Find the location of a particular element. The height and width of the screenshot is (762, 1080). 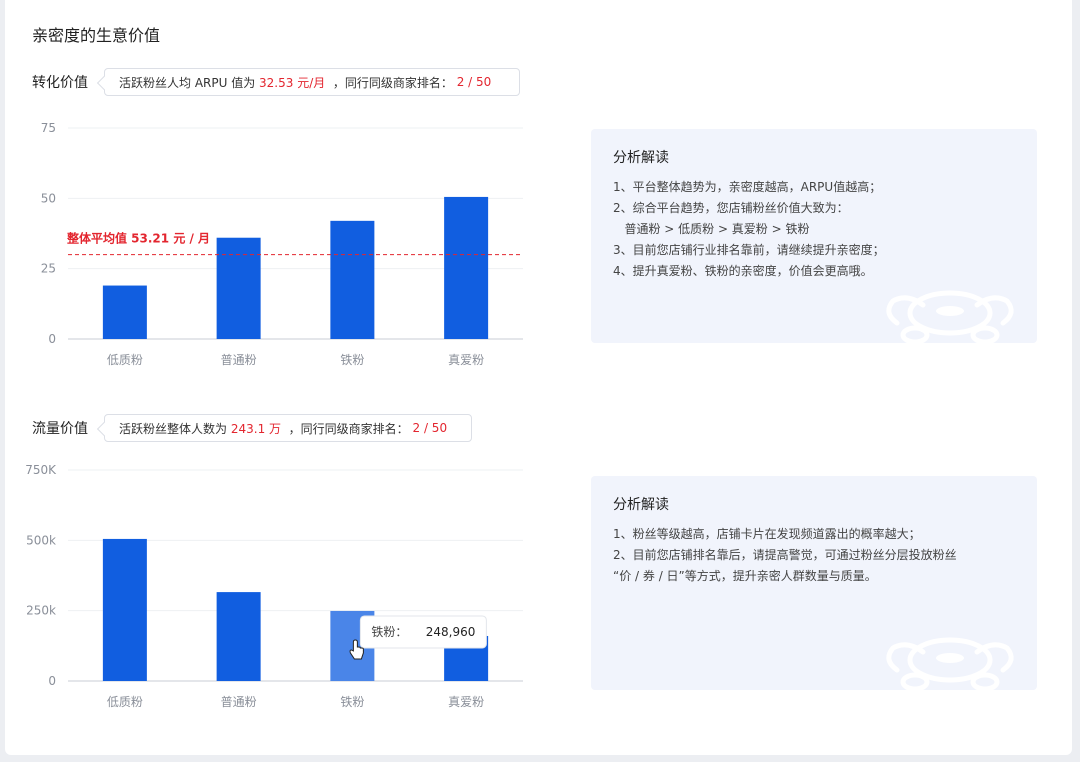

y-tick-label: 75 is located at coordinates (48, 128).